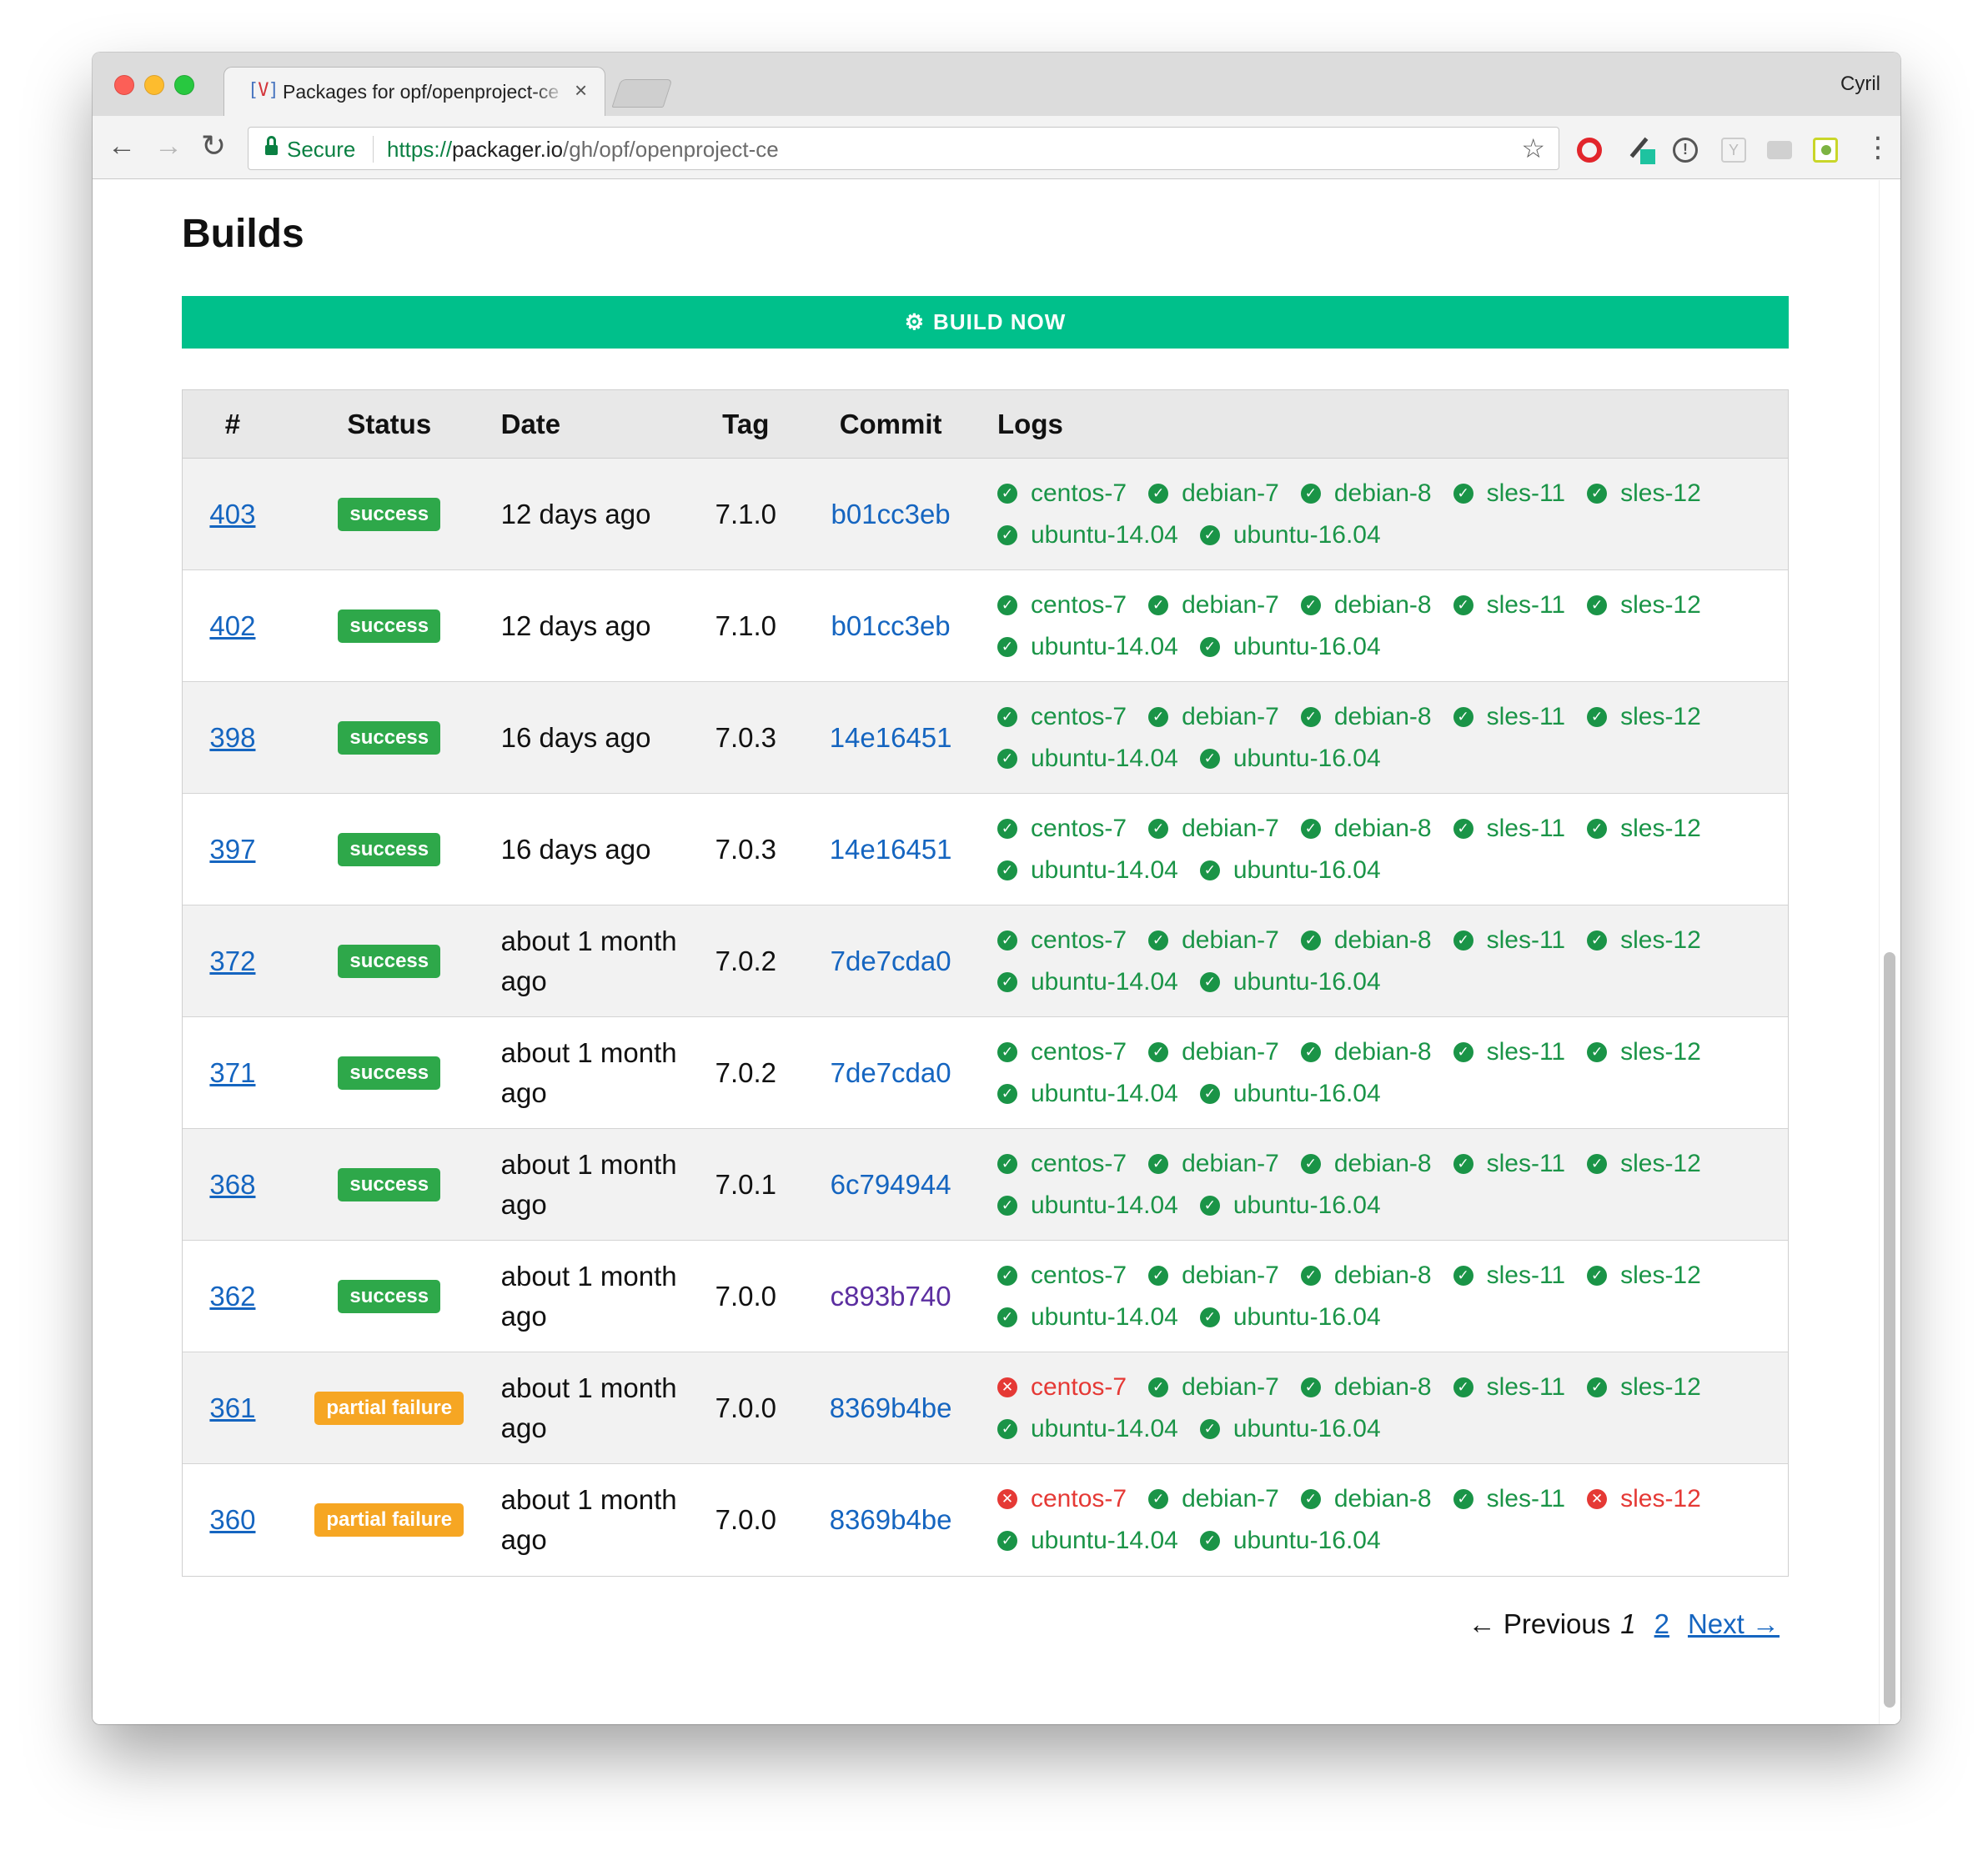 Image resolution: width=1988 pixels, height=1851 pixels. I want to click on profile-name: Cyril, so click(1860, 84).